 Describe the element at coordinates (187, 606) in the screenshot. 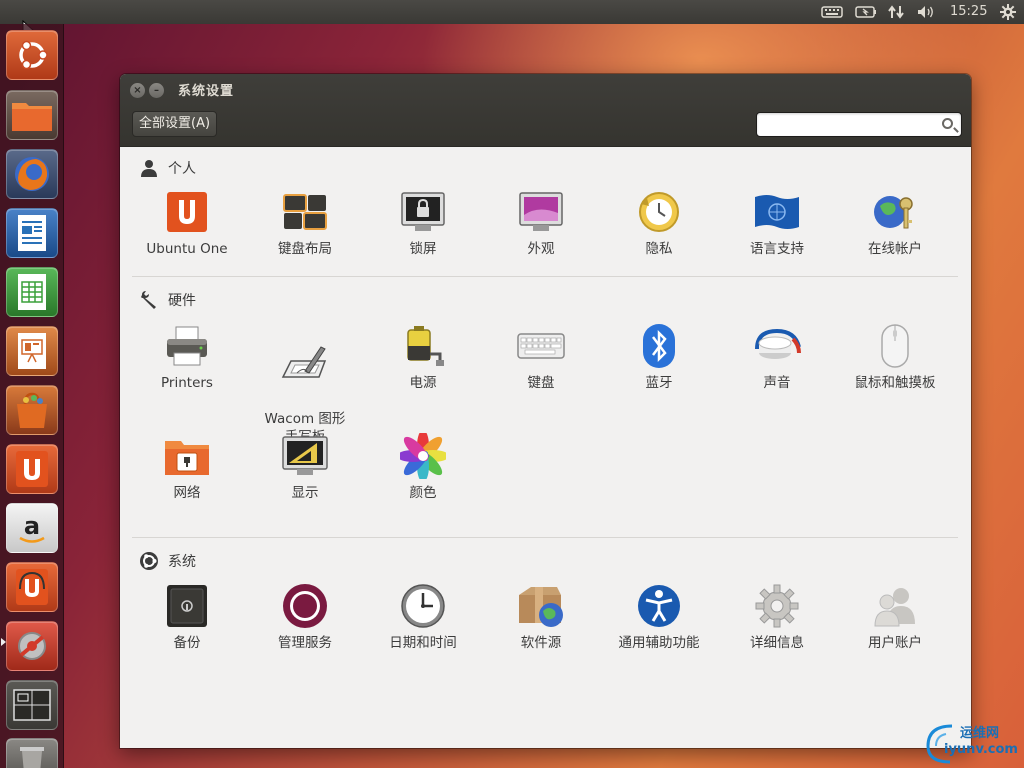

I see `backup-safe-icon` at that location.